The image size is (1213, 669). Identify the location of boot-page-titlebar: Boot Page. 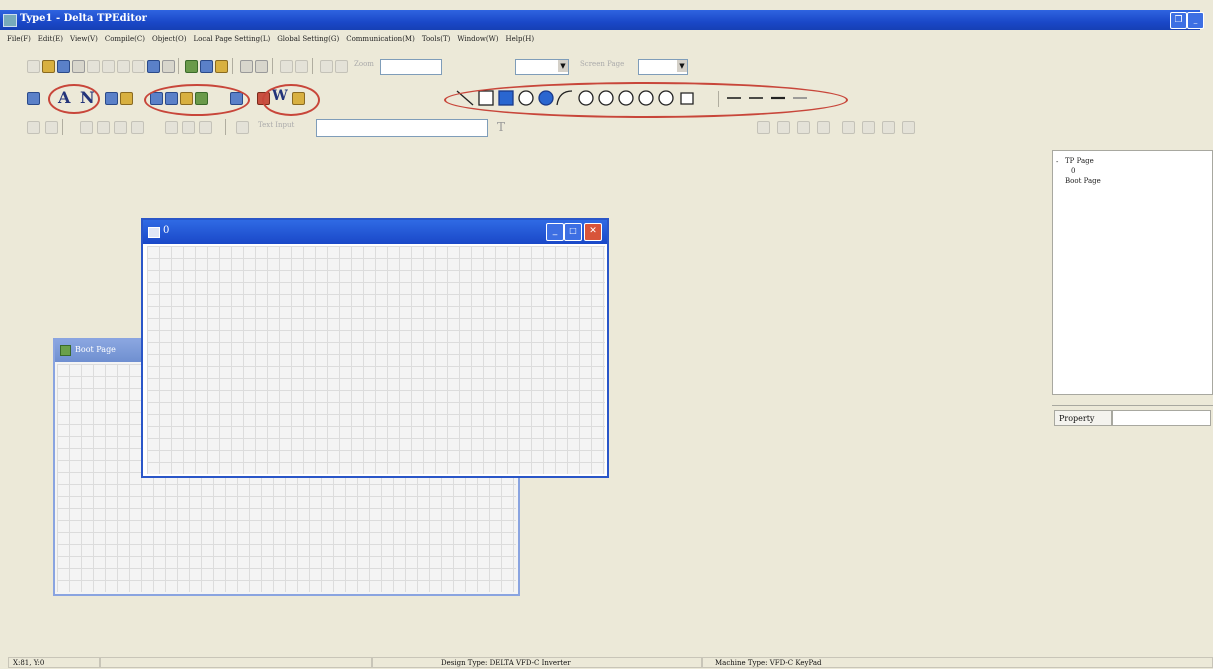
(101, 351).